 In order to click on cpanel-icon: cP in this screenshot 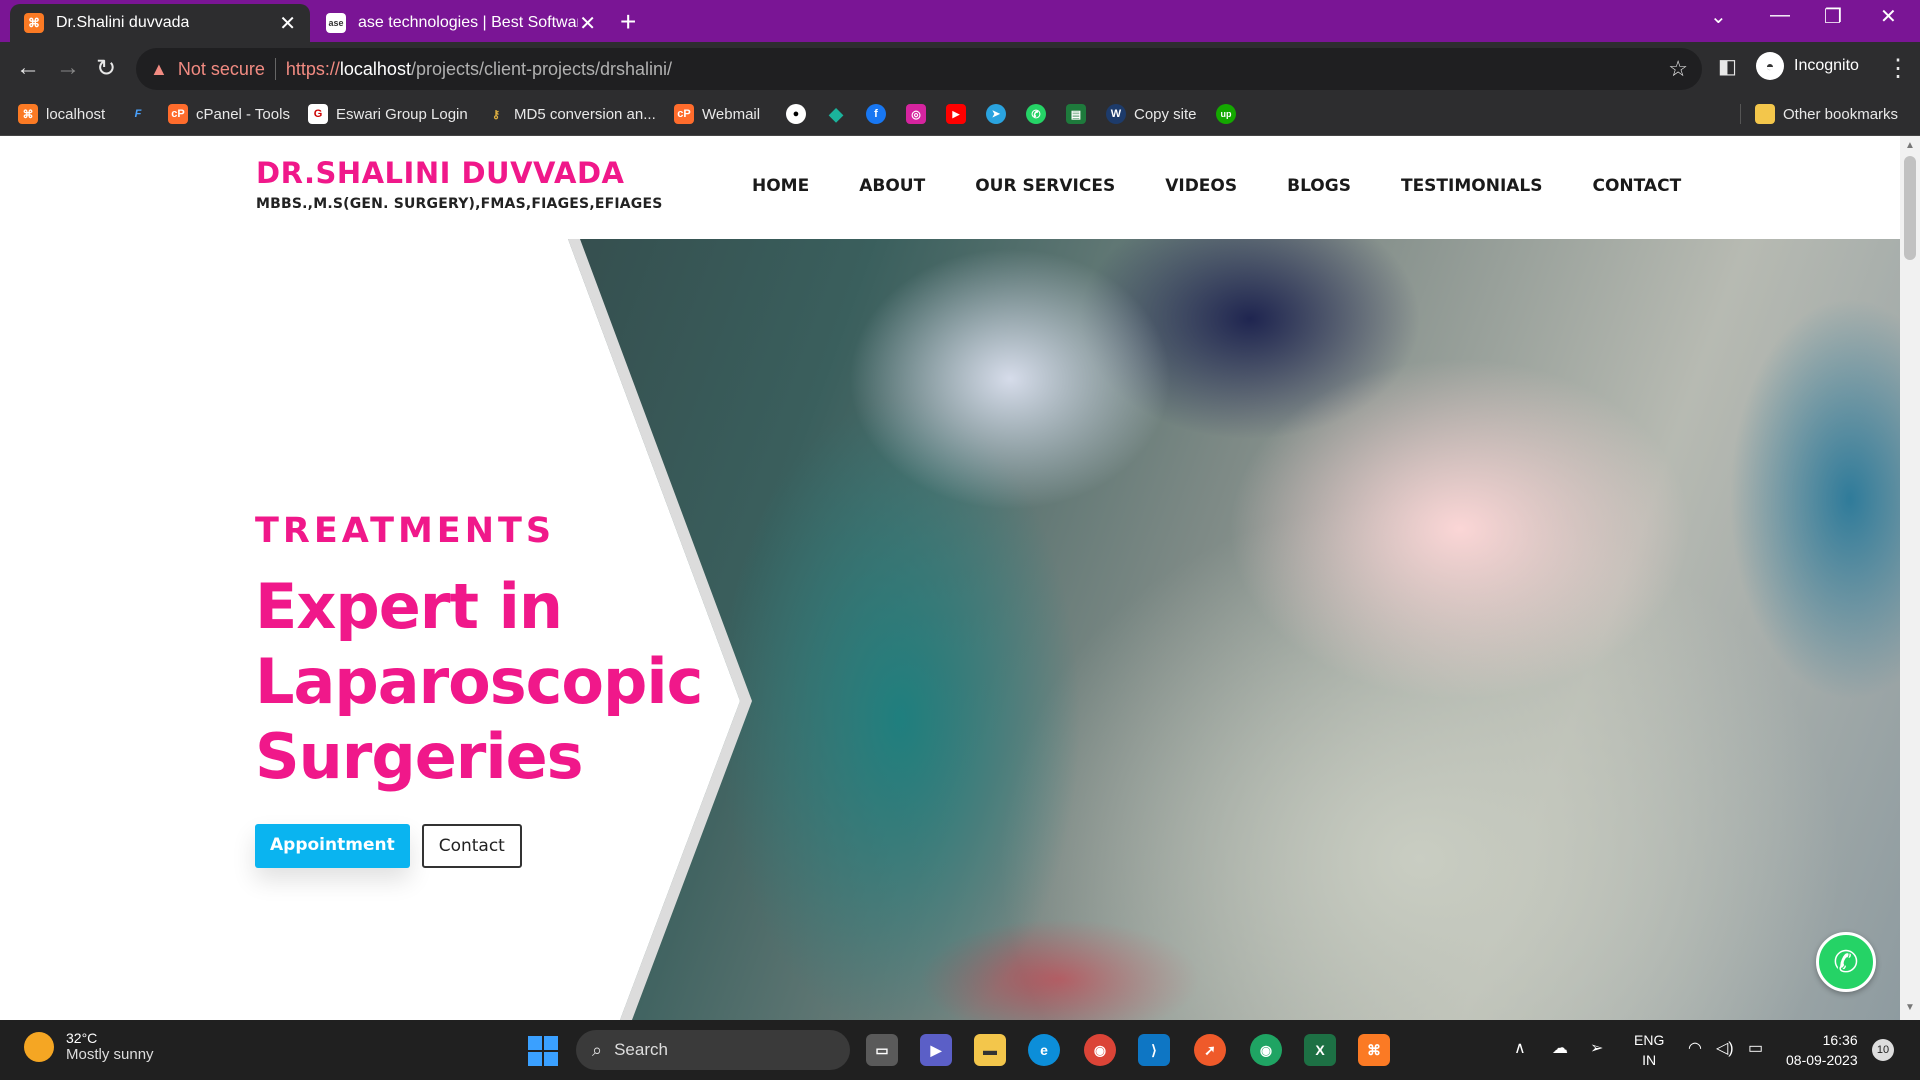, I will do `click(178, 114)`.